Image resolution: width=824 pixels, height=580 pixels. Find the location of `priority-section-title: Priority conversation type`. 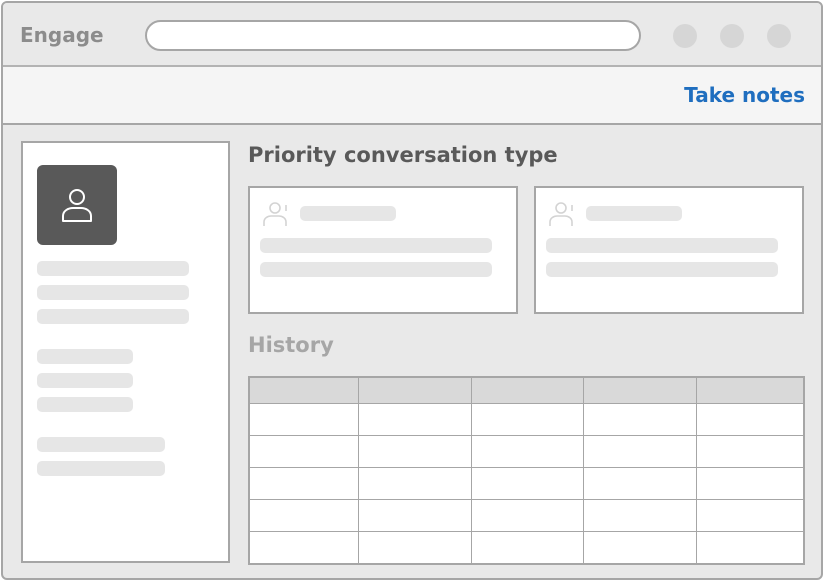

priority-section-title: Priority conversation type is located at coordinates (403, 155).